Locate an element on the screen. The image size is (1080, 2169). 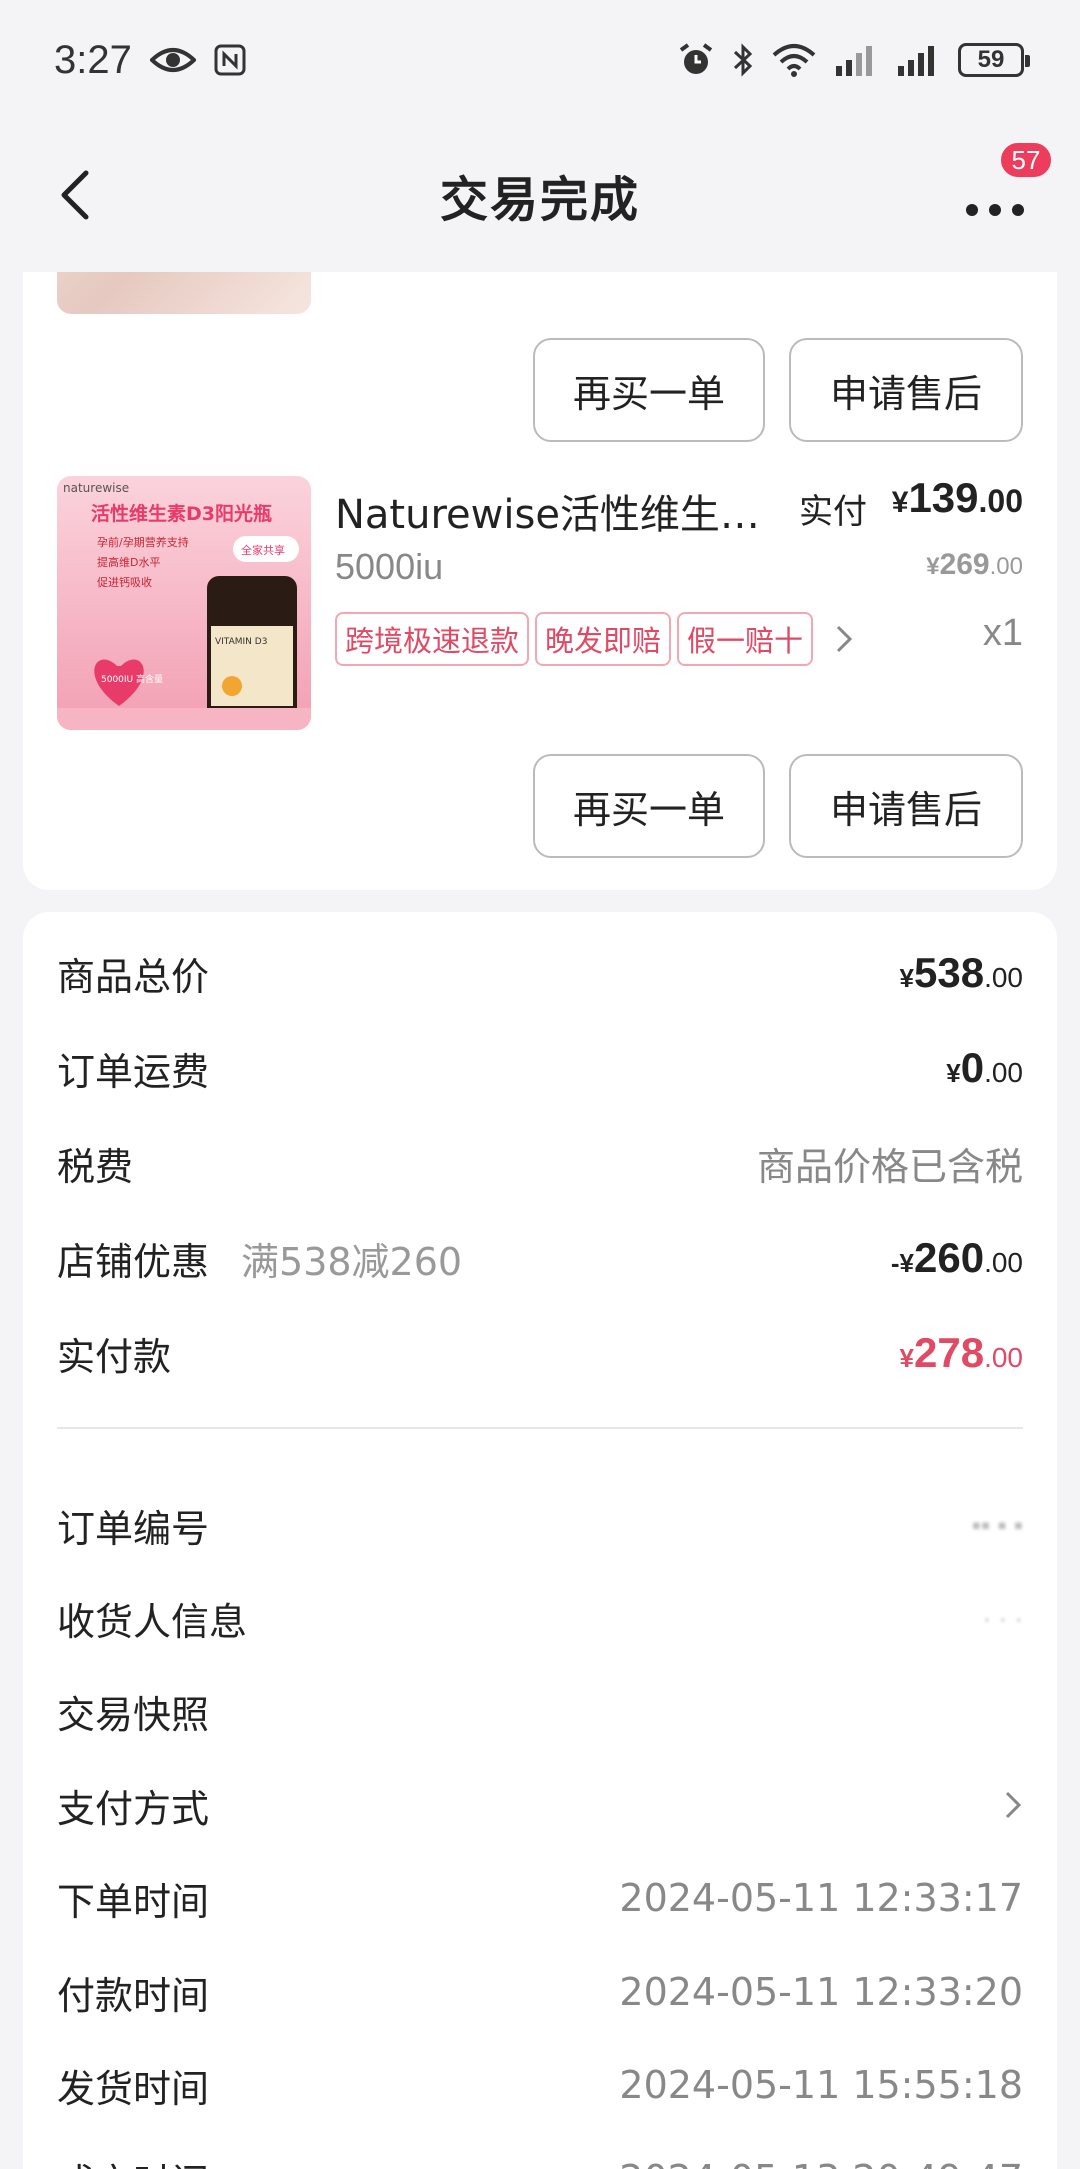
row-shipping: 订单运费 ¥0.00 is located at coordinates (540, 1068).